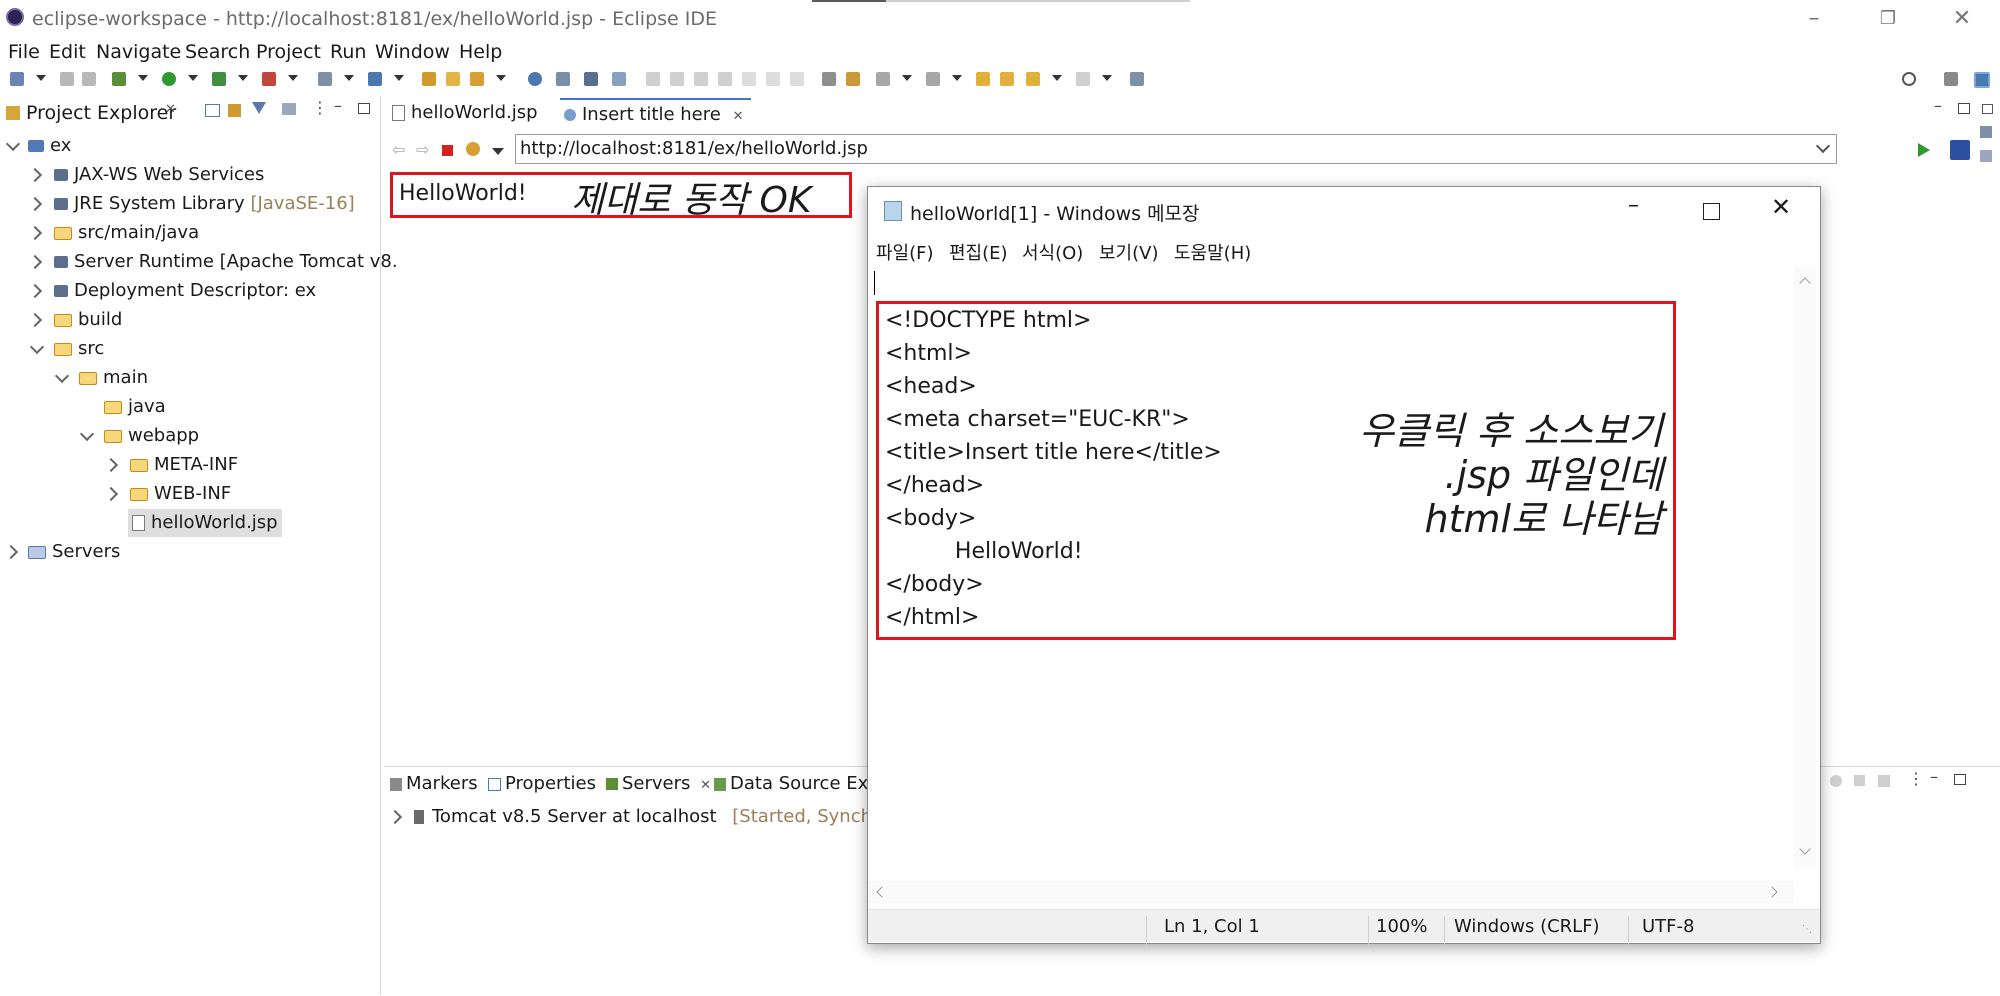  What do you see at coordinates (67, 52) in the screenshot?
I see `menu-edit: Edit` at bounding box center [67, 52].